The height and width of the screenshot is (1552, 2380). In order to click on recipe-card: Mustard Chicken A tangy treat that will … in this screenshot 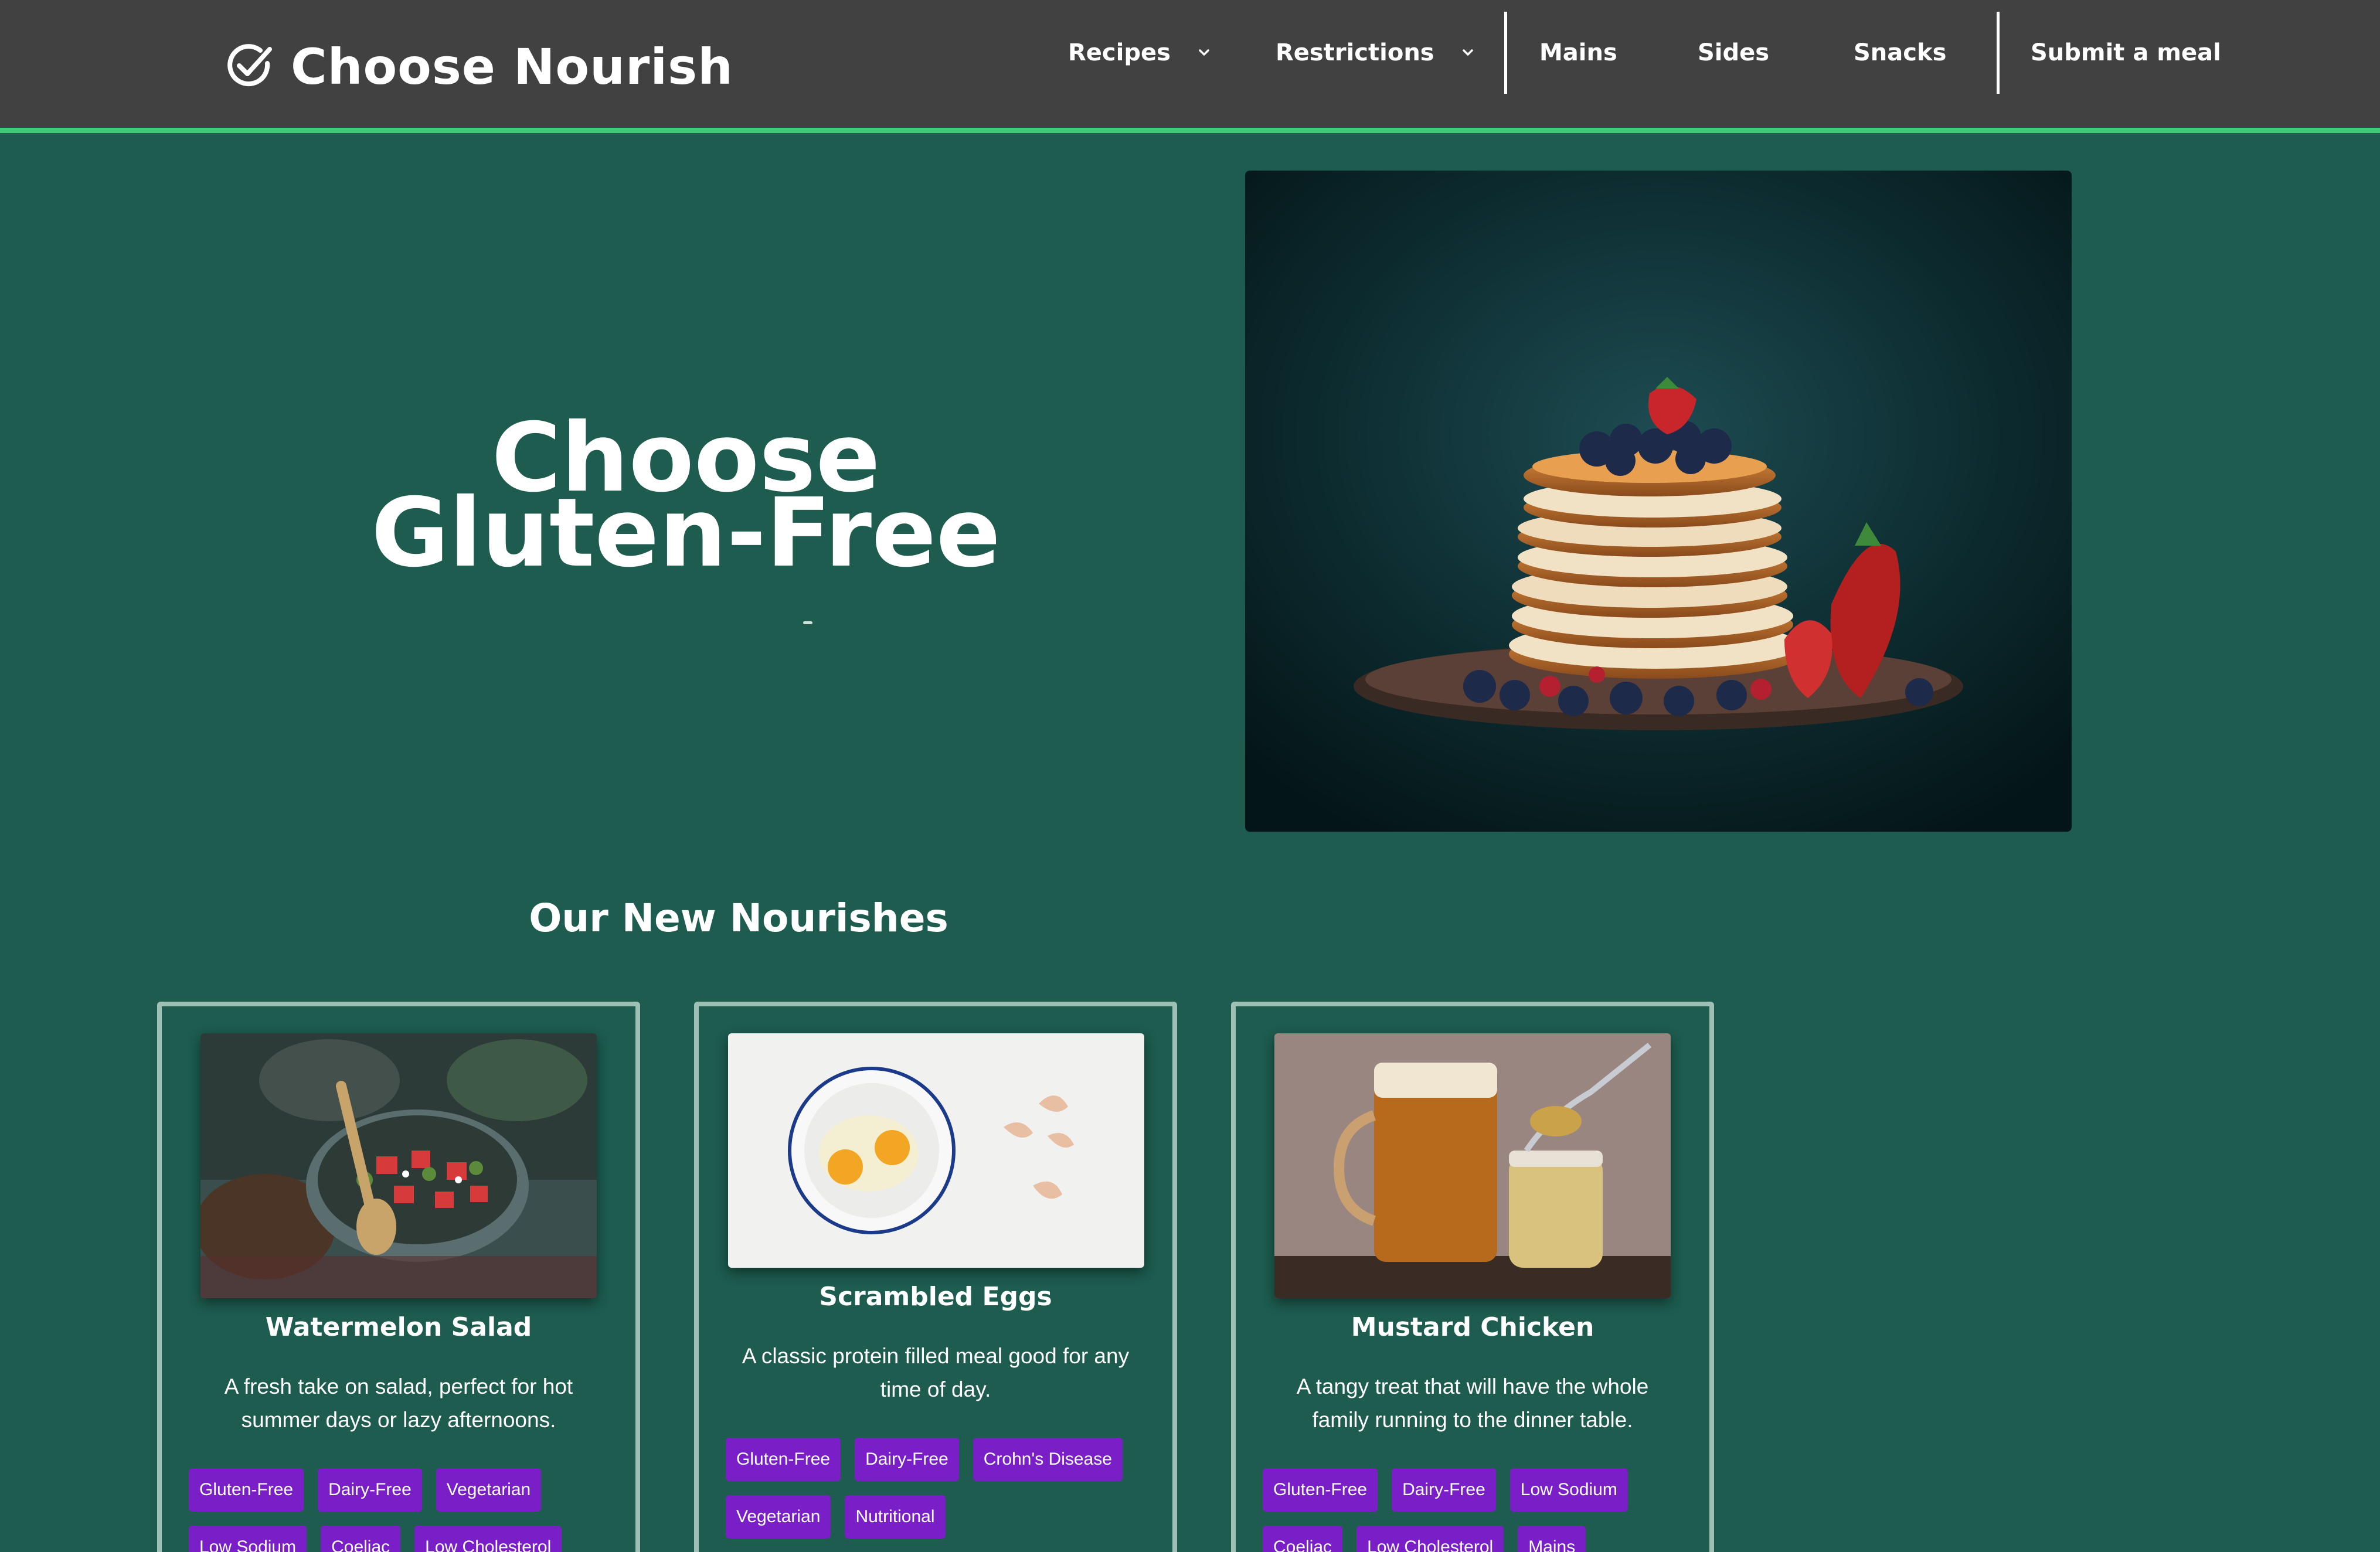, I will do `click(1472, 1277)`.